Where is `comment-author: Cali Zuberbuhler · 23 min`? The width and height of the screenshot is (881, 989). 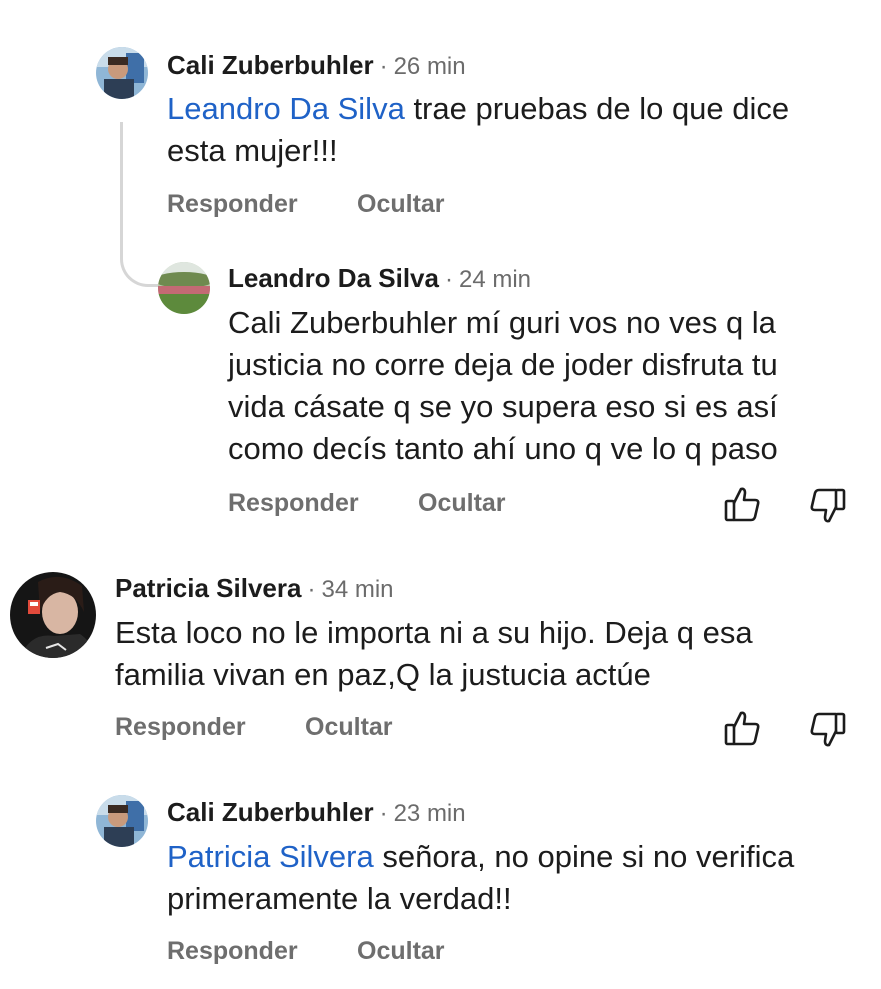
comment-author: Cali Zuberbuhler · 23 min is located at coordinates (316, 812).